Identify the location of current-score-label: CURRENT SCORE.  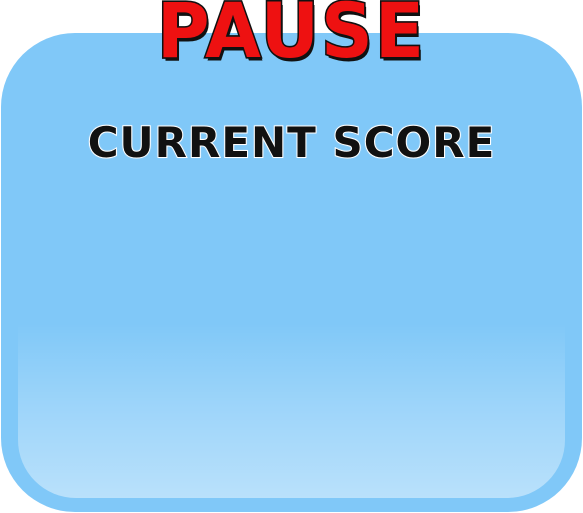
(291, 142).